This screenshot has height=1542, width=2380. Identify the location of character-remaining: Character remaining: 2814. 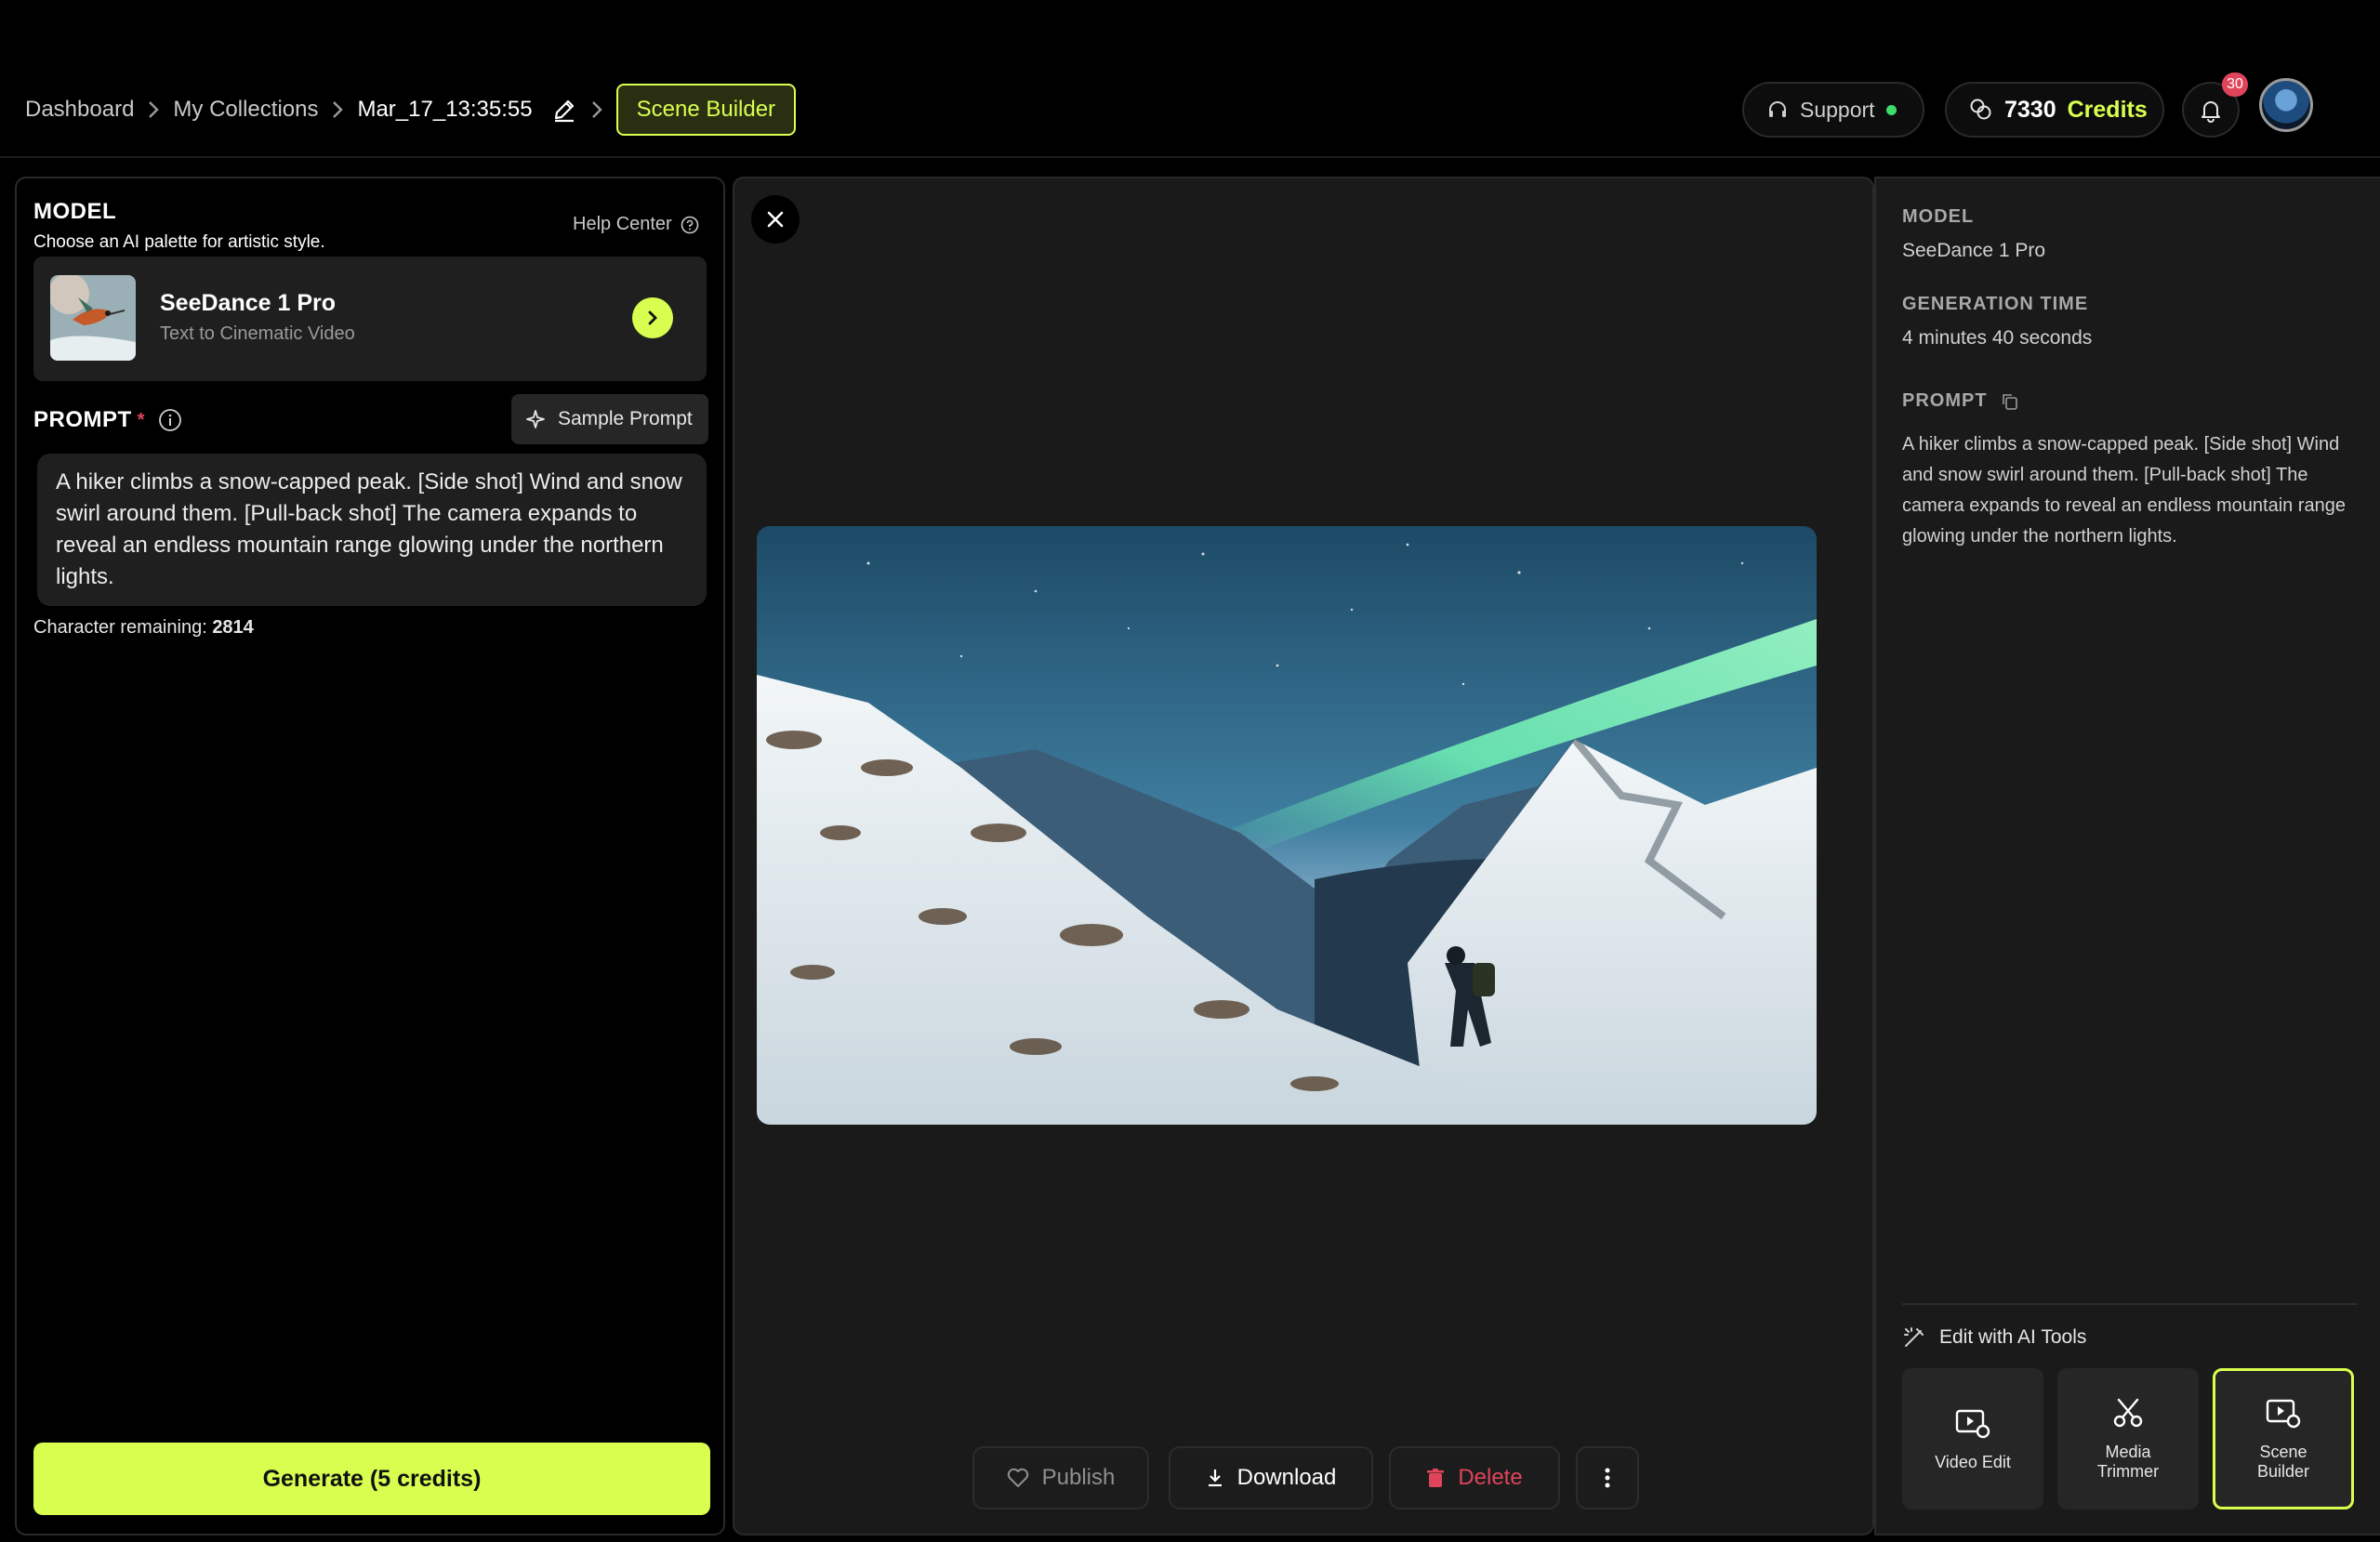
(143, 628).